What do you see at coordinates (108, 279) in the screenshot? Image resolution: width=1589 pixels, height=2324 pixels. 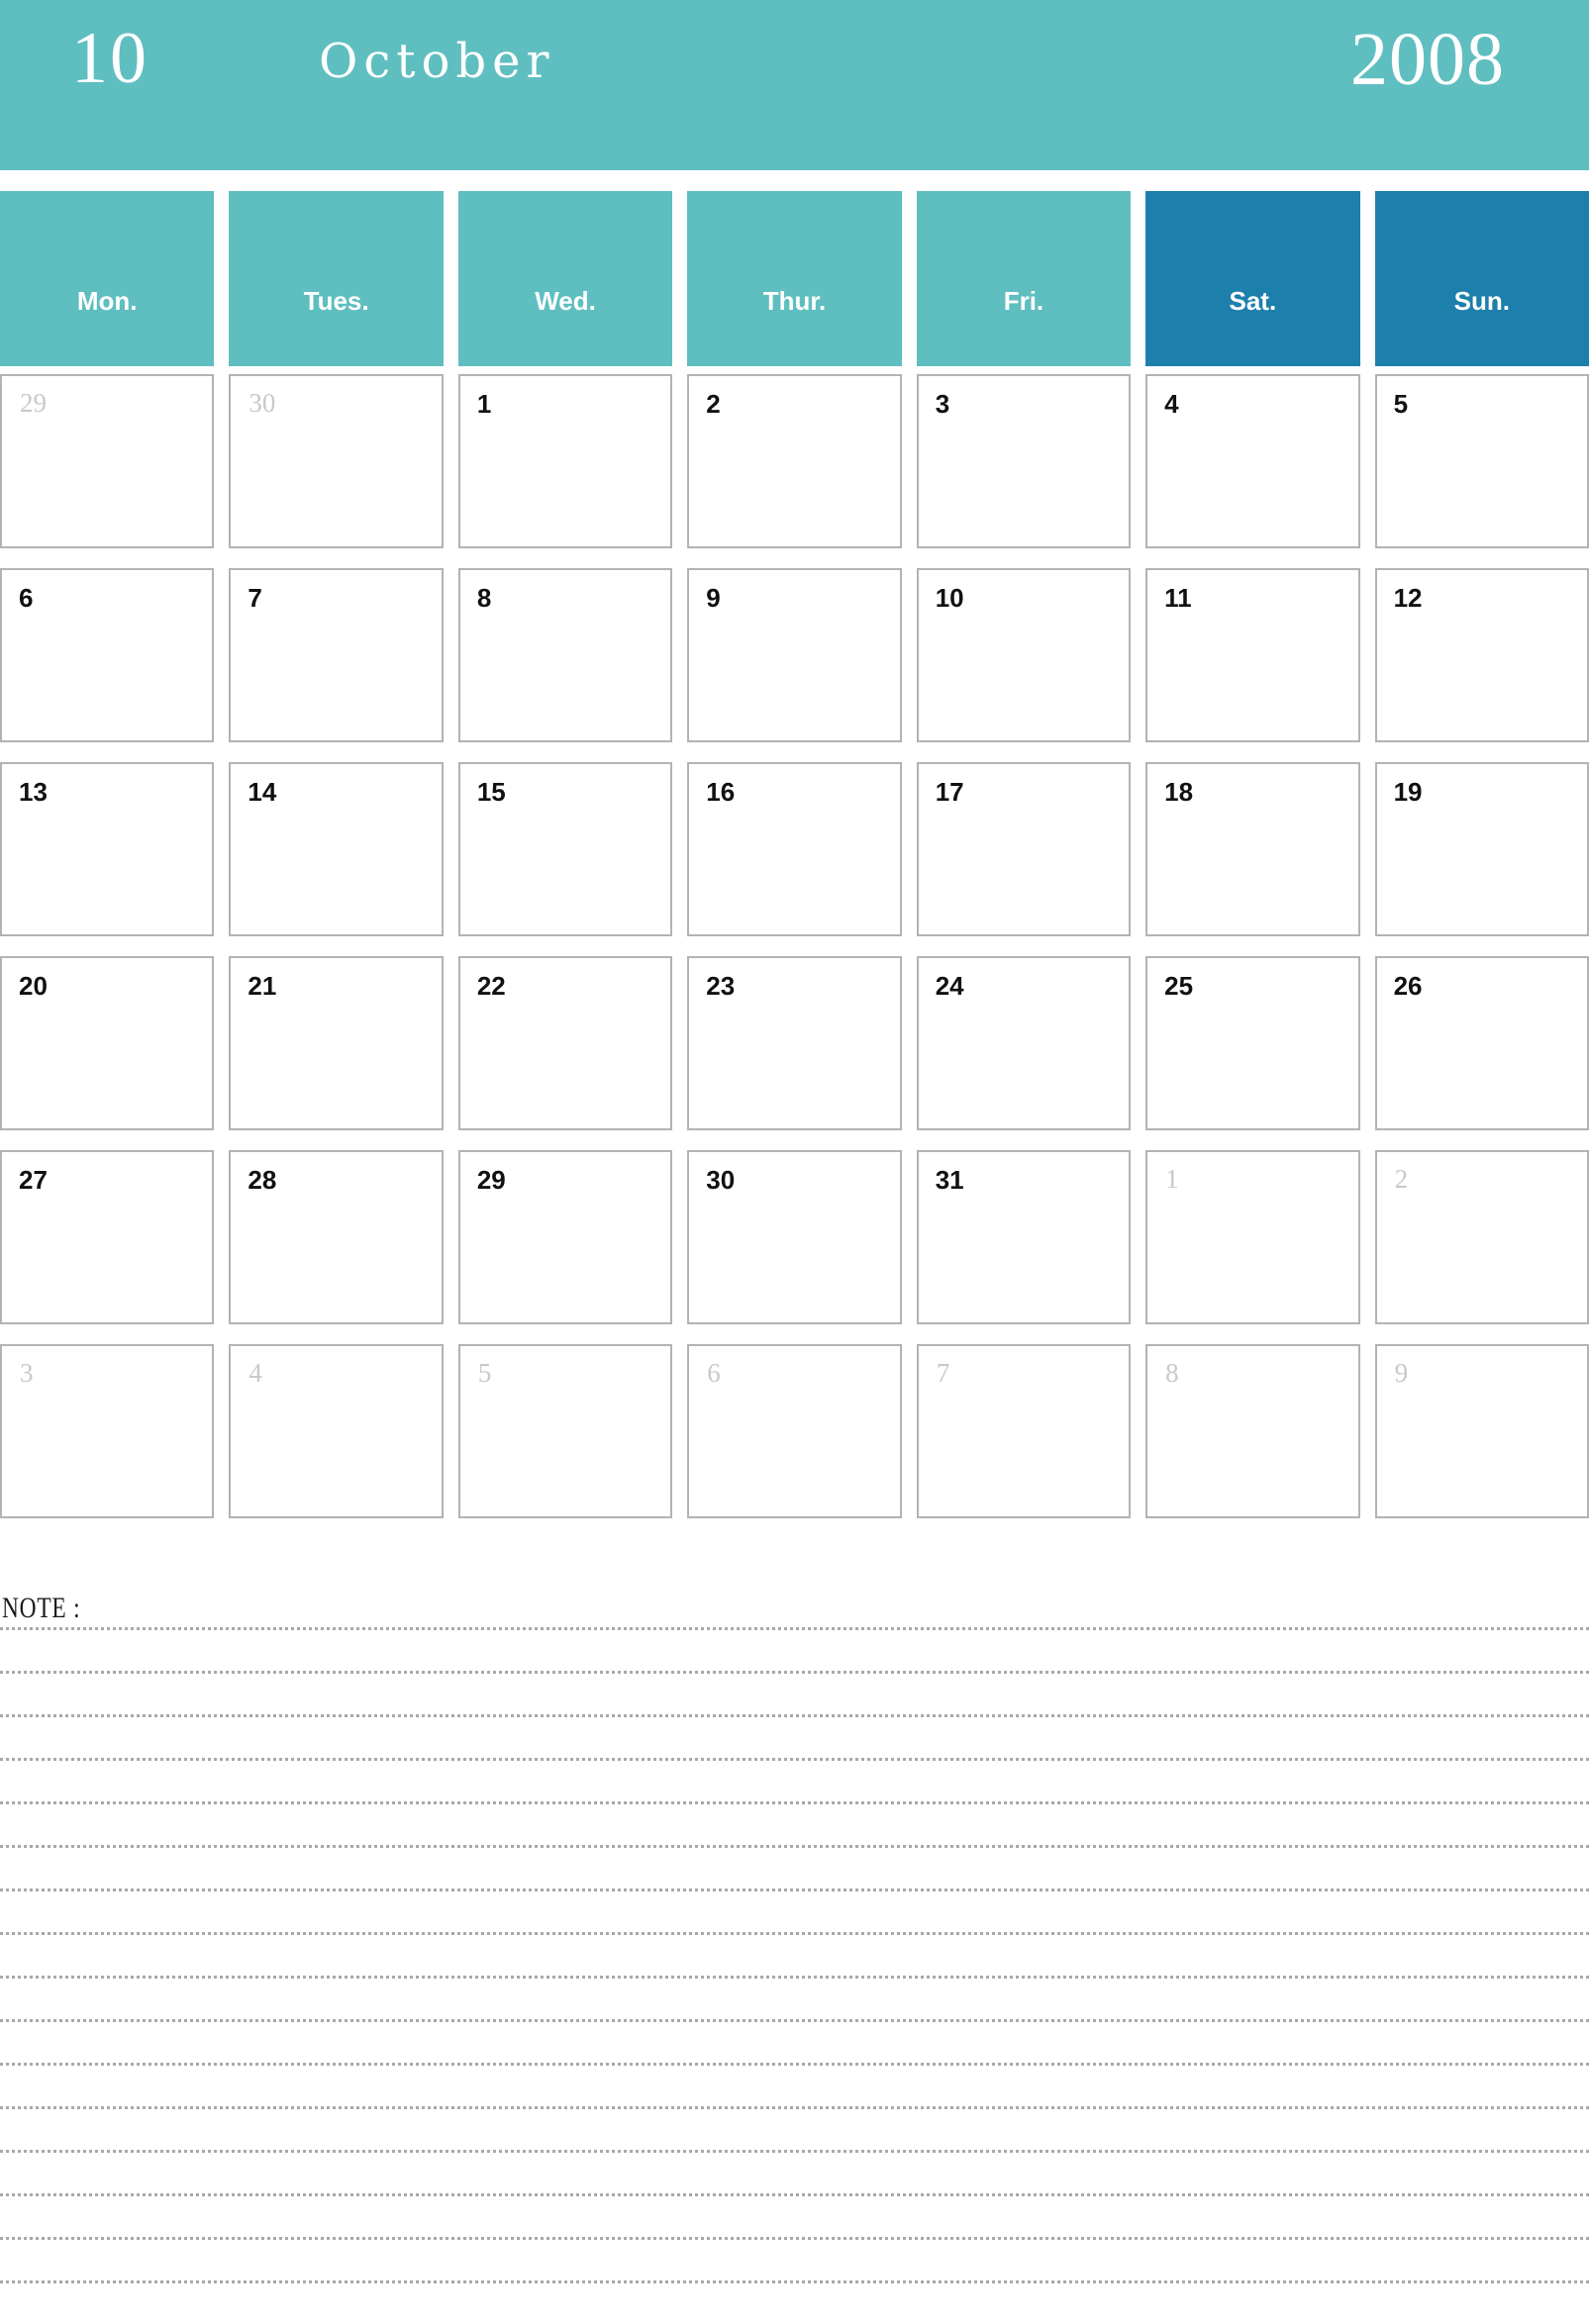 I see `weekday-header-mon: Mon.` at bounding box center [108, 279].